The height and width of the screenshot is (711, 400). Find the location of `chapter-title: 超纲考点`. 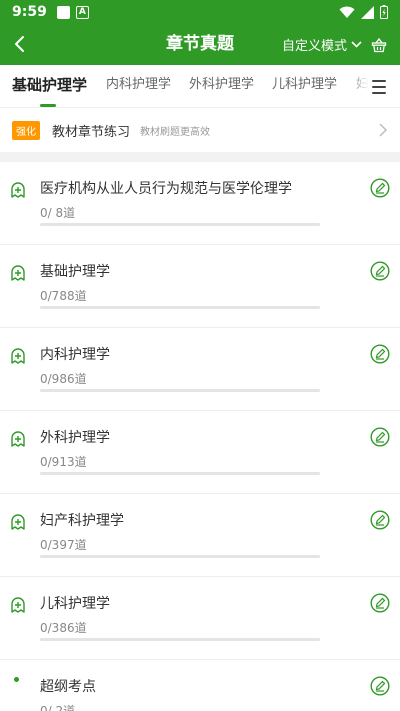

chapter-title: 超纲考点 is located at coordinates (68, 687).